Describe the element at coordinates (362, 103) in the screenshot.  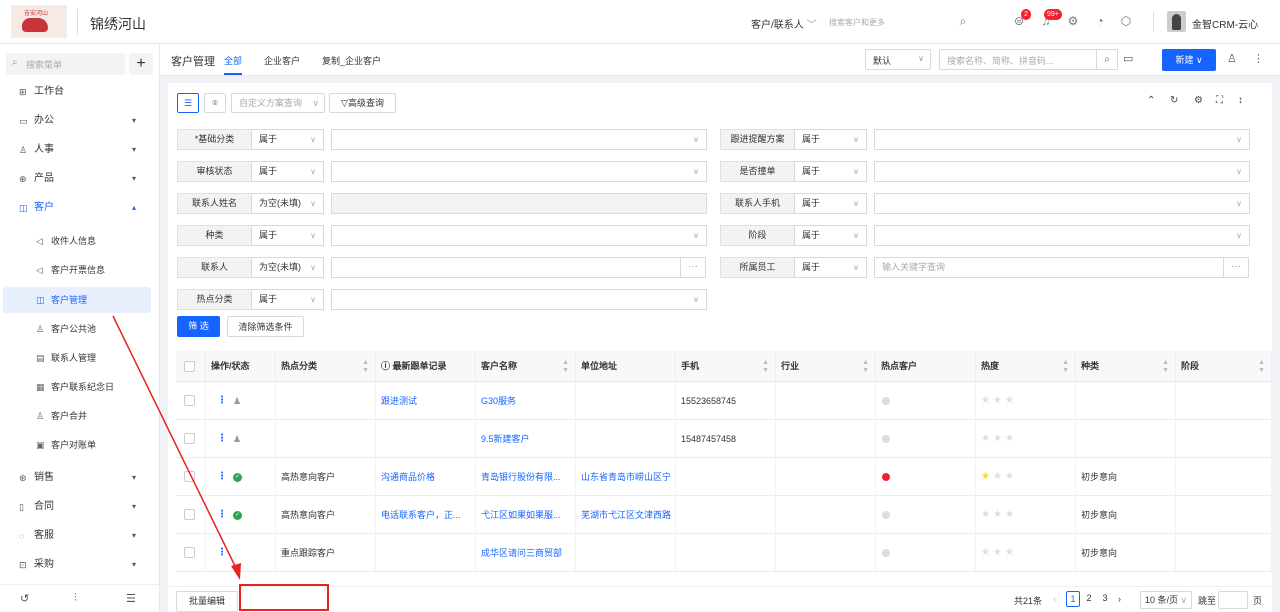
I see `advanced-query-button: ▽高级查询` at that location.